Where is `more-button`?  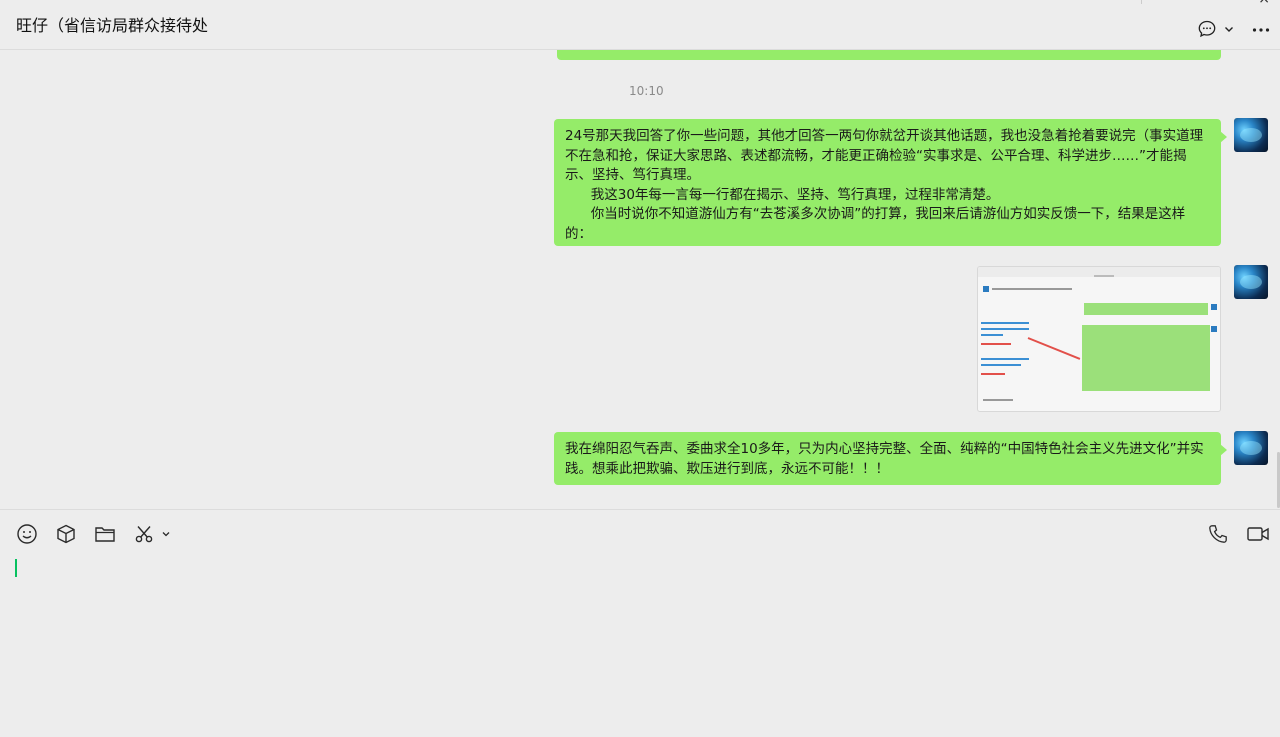 more-button is located at coordinates (1261, 29).